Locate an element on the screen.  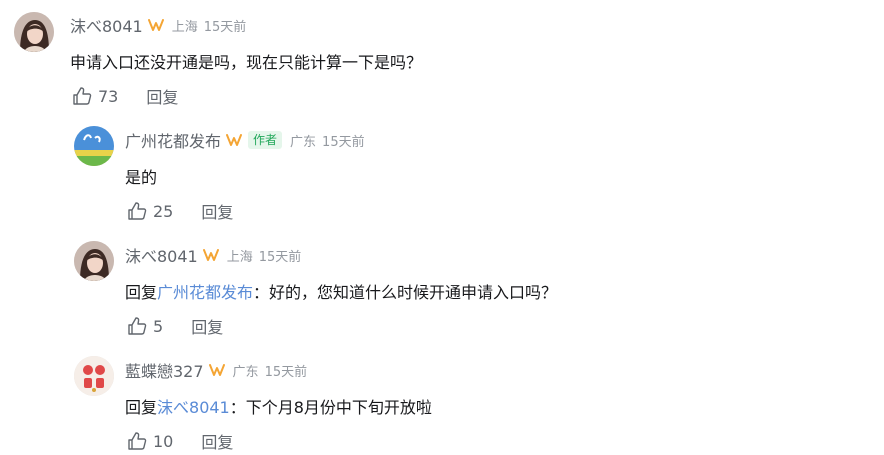
comment-text: 回复广州花都发布：好的，您知道什么时候开通申请入口吗？ is located at coordinates (341, 291).